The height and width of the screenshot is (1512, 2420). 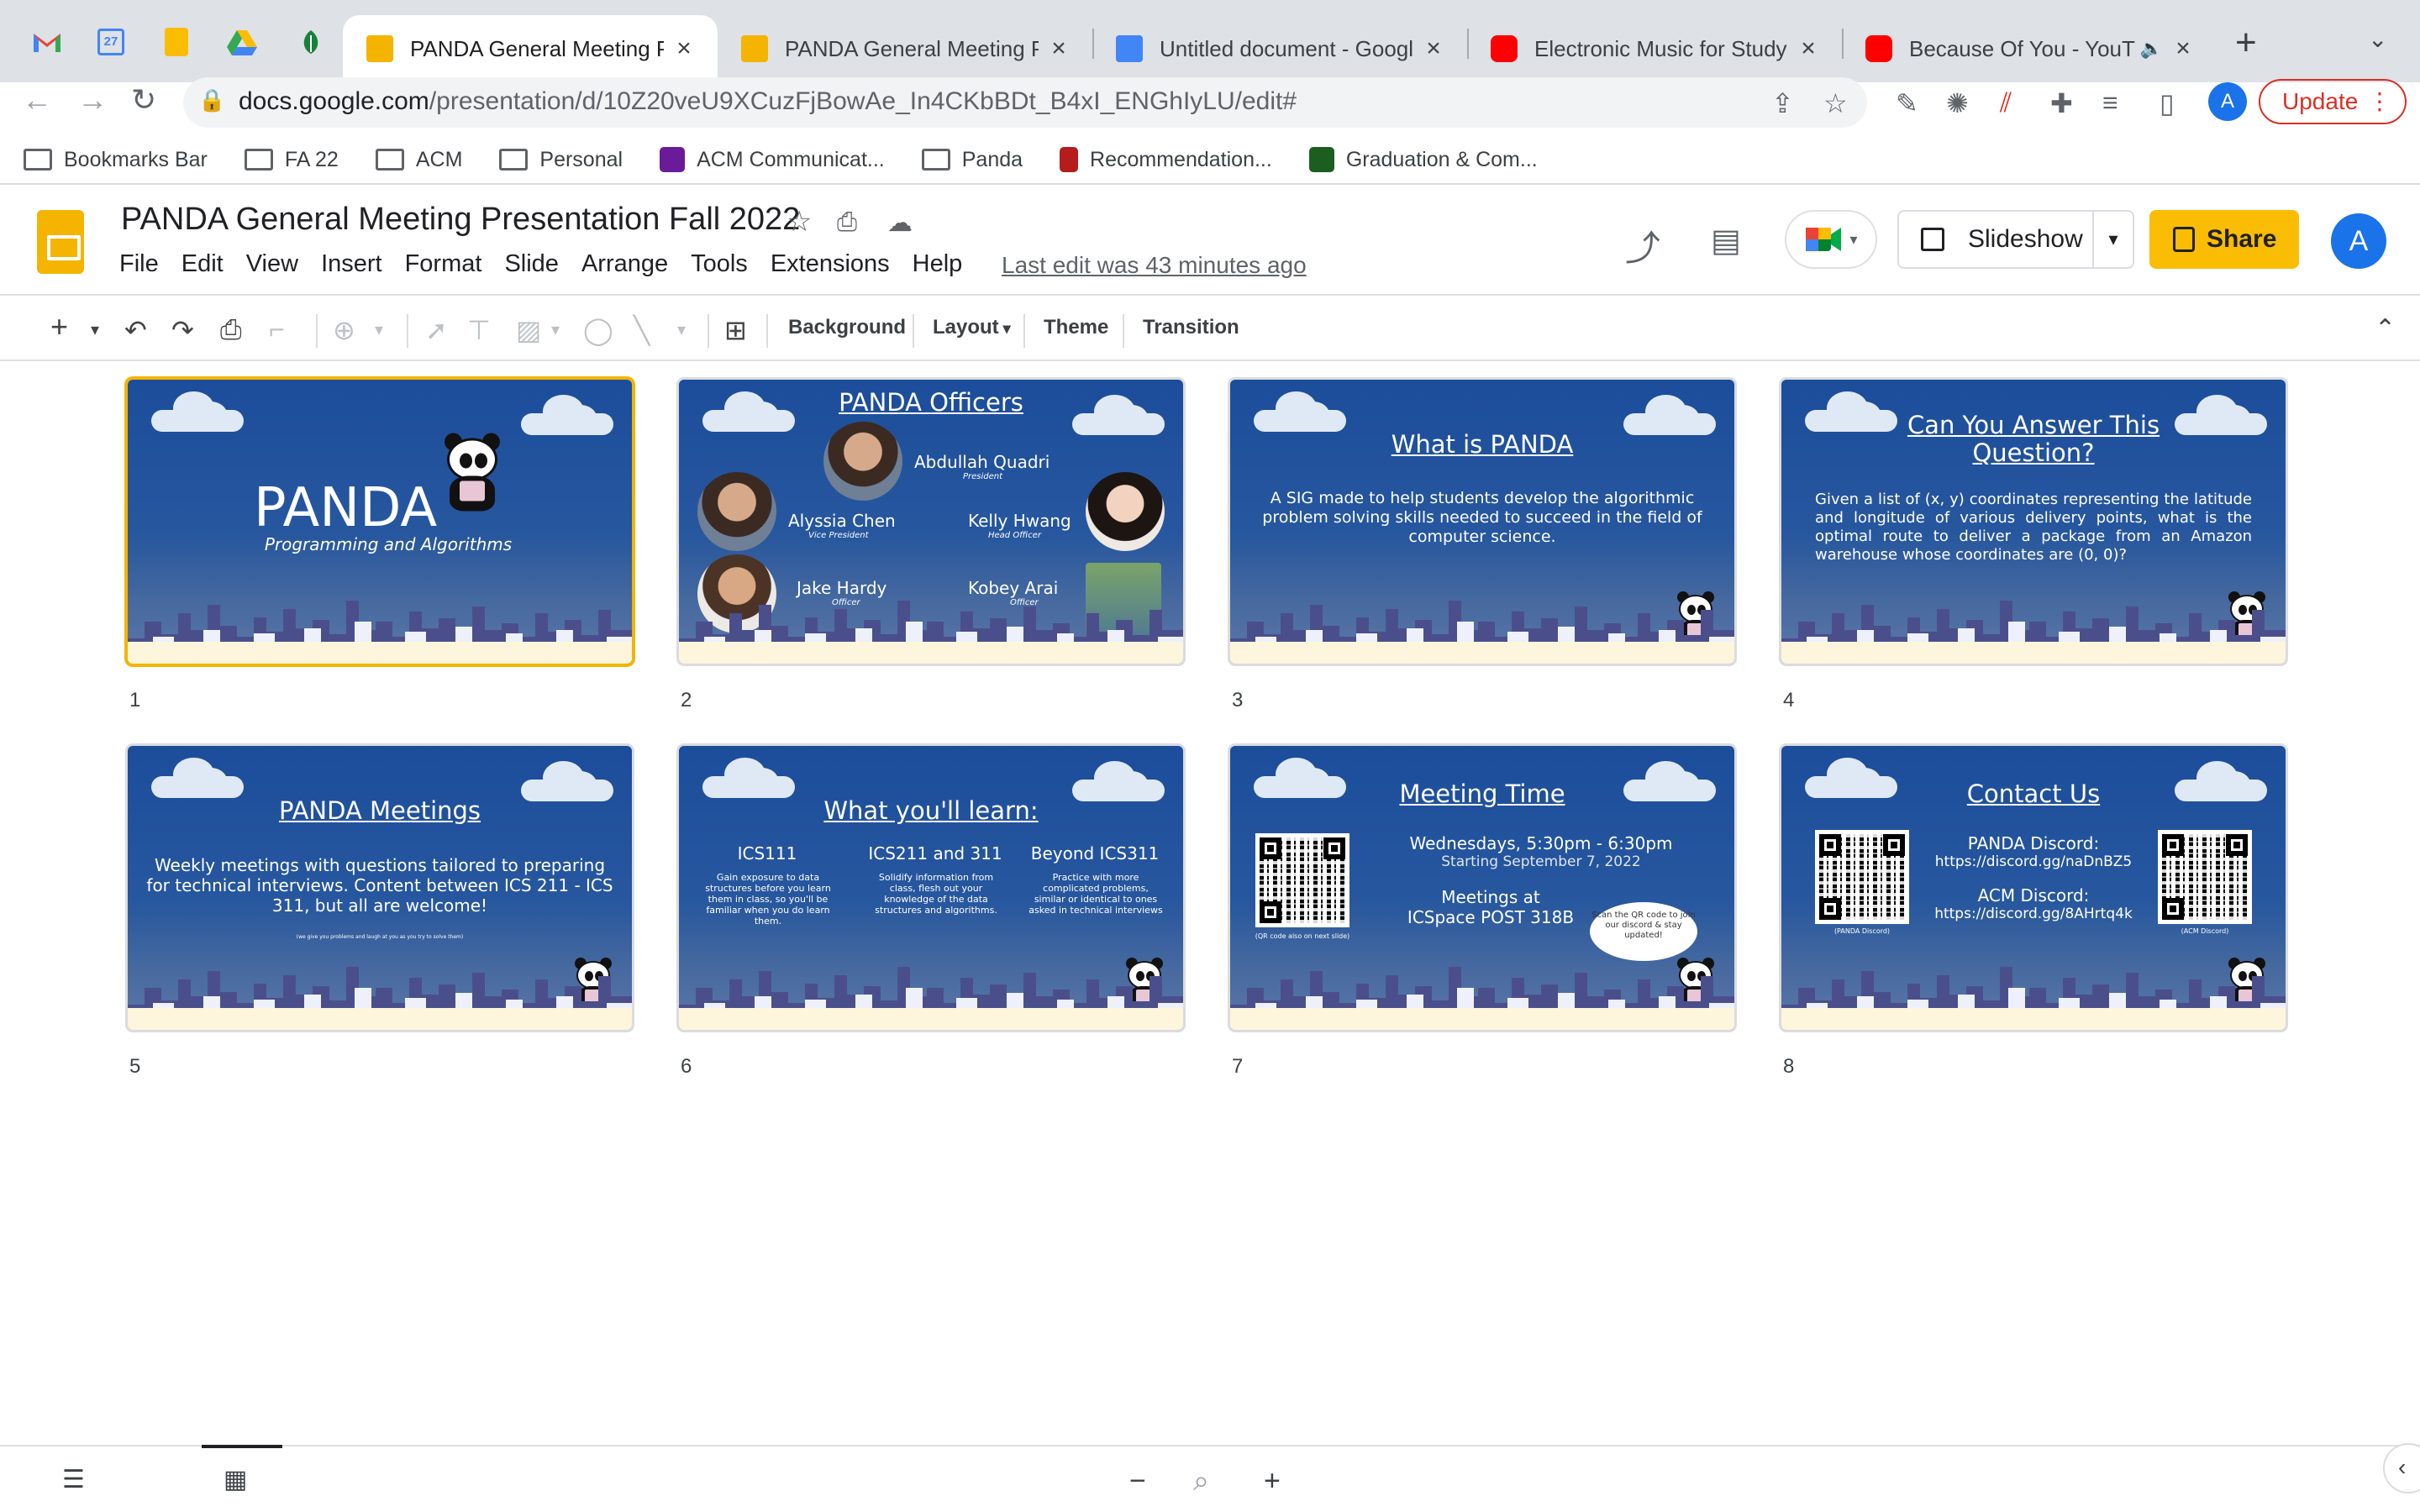 What do you see at coordinates (1654, 48) in the screenshot?
I see `tab-electronic-music: Electronic Music for Studyin ×` at bounding box center [1654, 48].